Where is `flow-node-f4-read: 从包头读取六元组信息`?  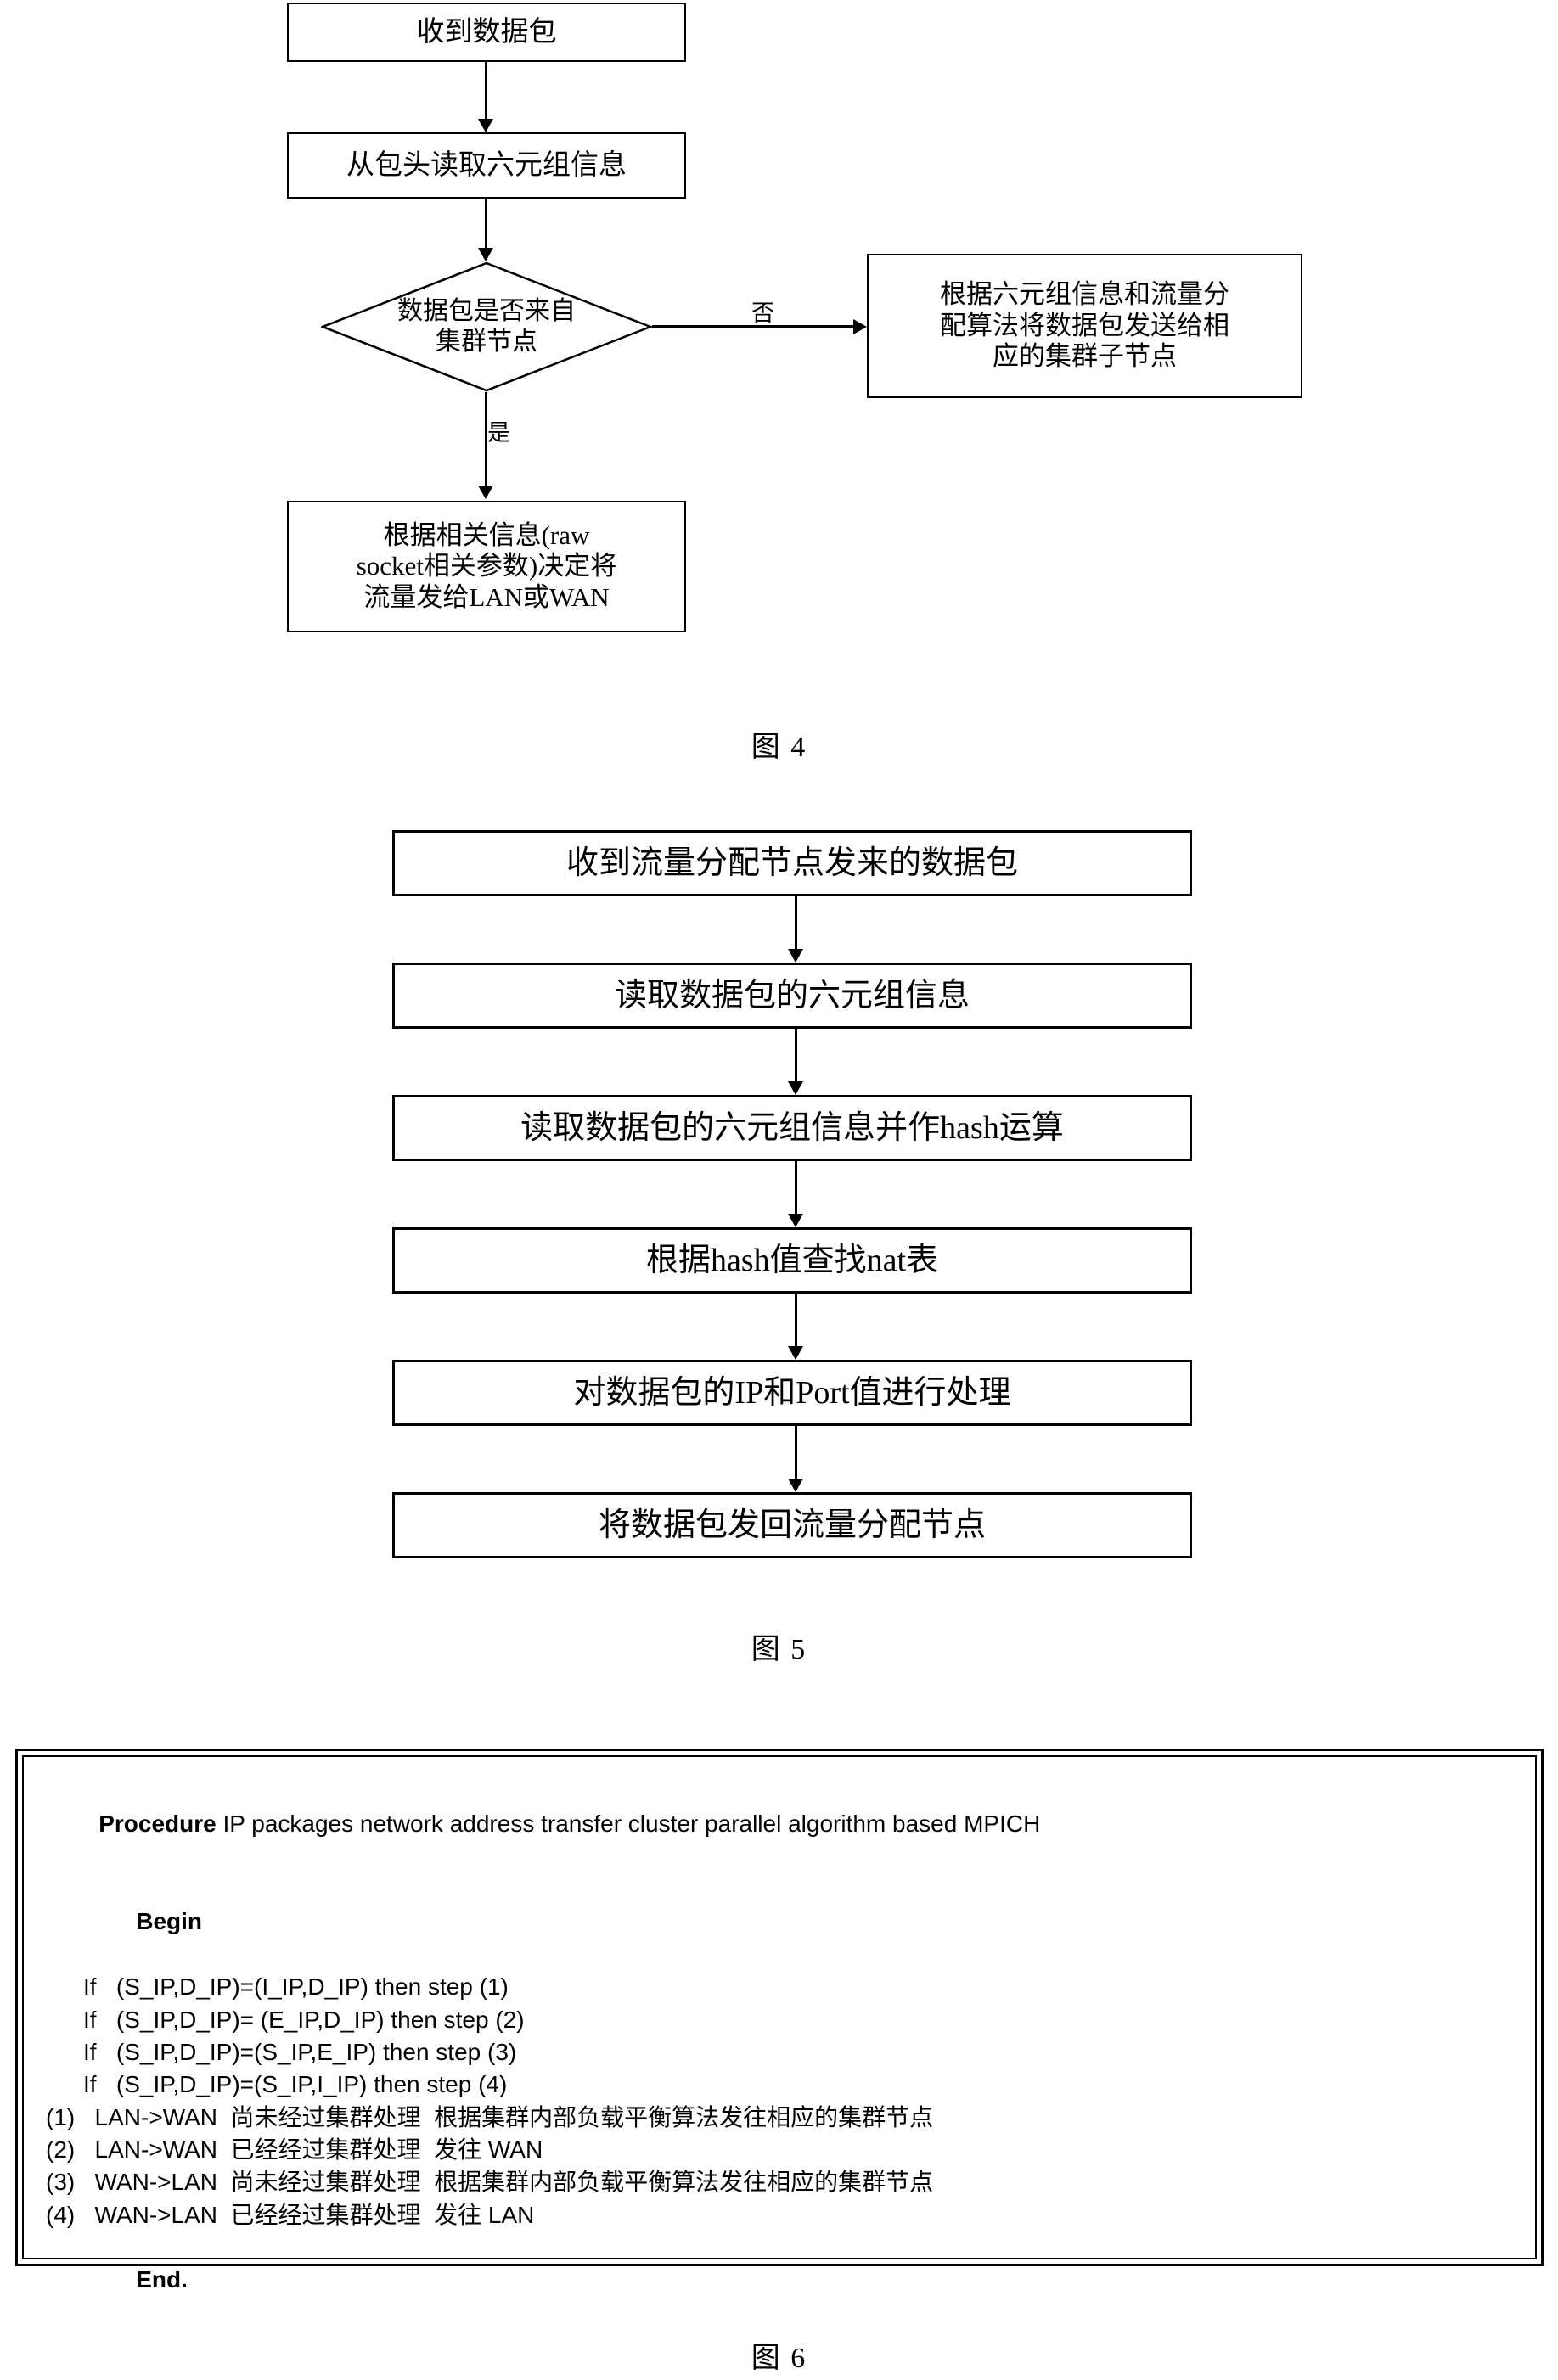
flow-node-f4-read: 从包头读取六元组信息 is located at coordinates (486, 165).